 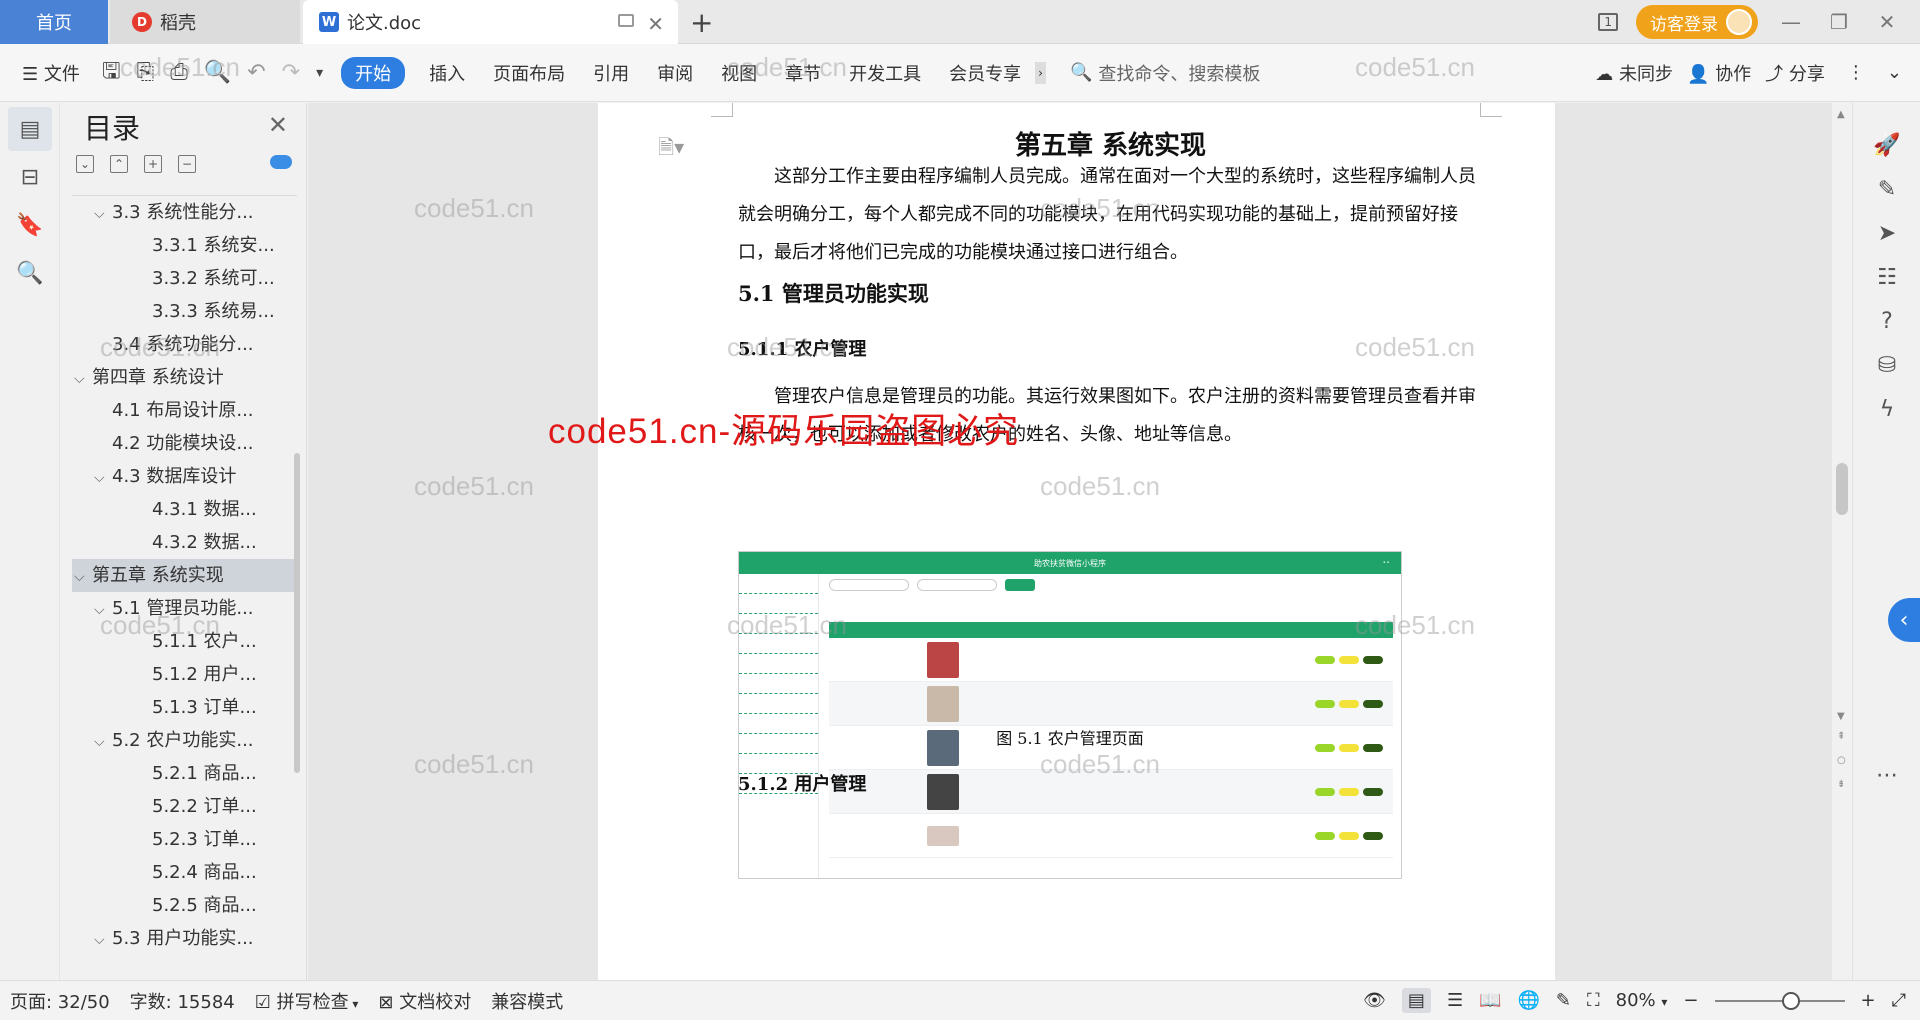 I want to click on zoom-select: 80% ▾, so click(x=1642, y=1000).